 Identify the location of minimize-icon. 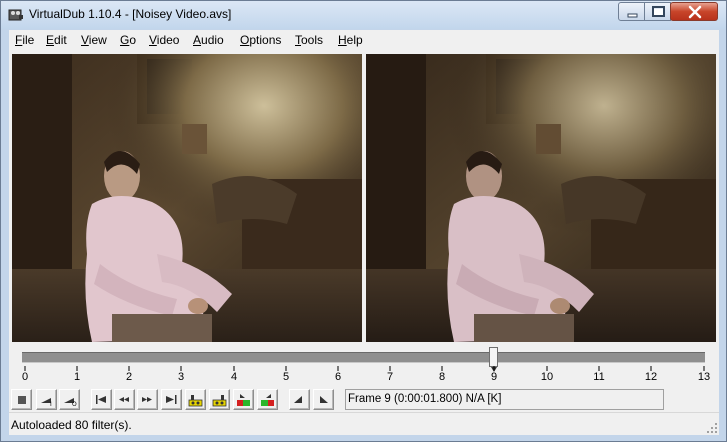
(632, 15).